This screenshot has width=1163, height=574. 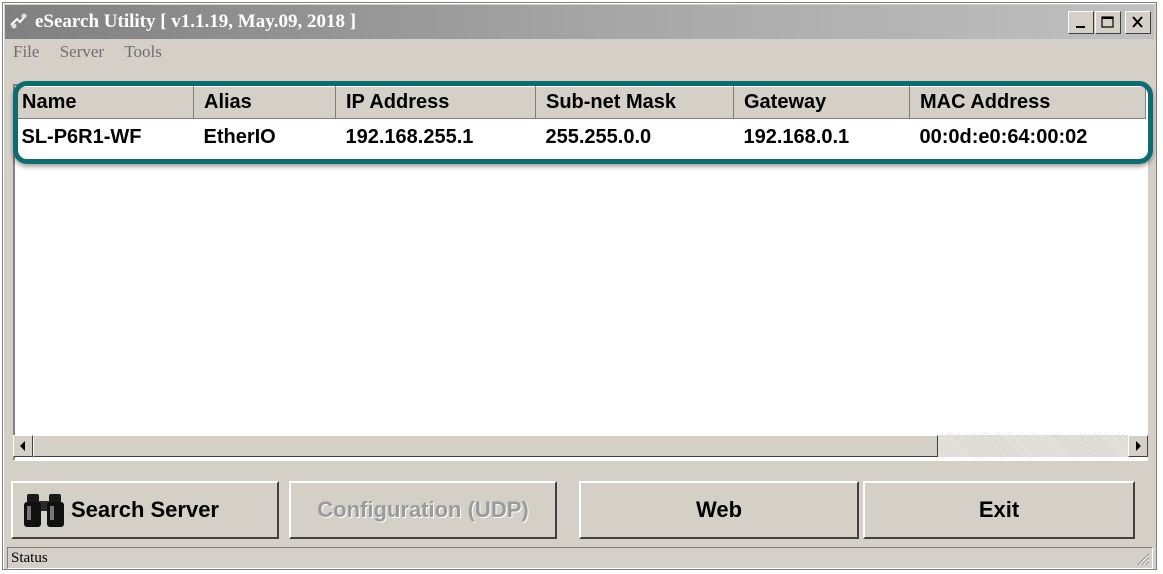 I want to click on maximize-button, so click(x=1108, y=22).